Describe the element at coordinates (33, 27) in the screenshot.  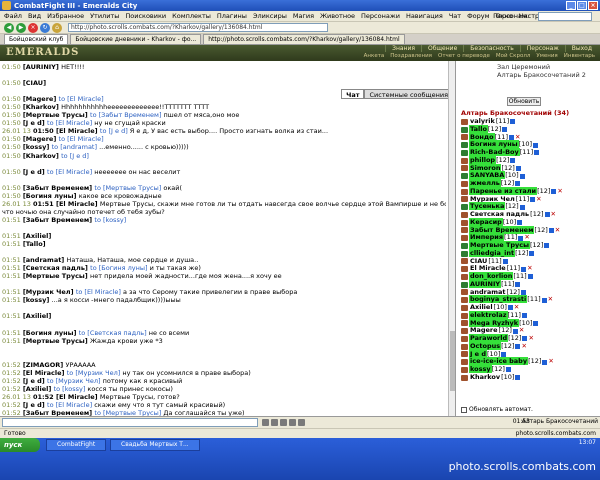
I see `stop-icon: ×` at that location.